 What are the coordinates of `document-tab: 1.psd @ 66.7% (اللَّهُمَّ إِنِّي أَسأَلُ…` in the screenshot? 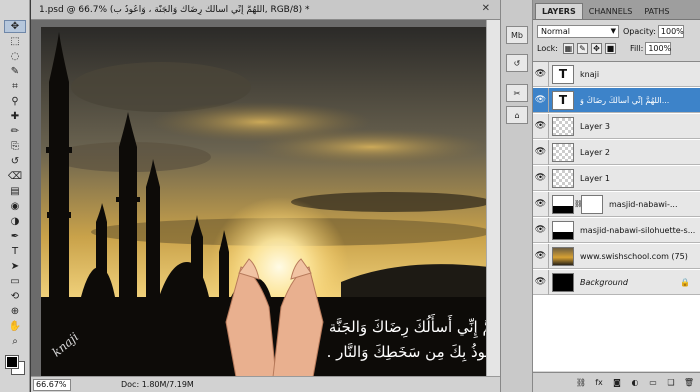 It's located at (265, 10).